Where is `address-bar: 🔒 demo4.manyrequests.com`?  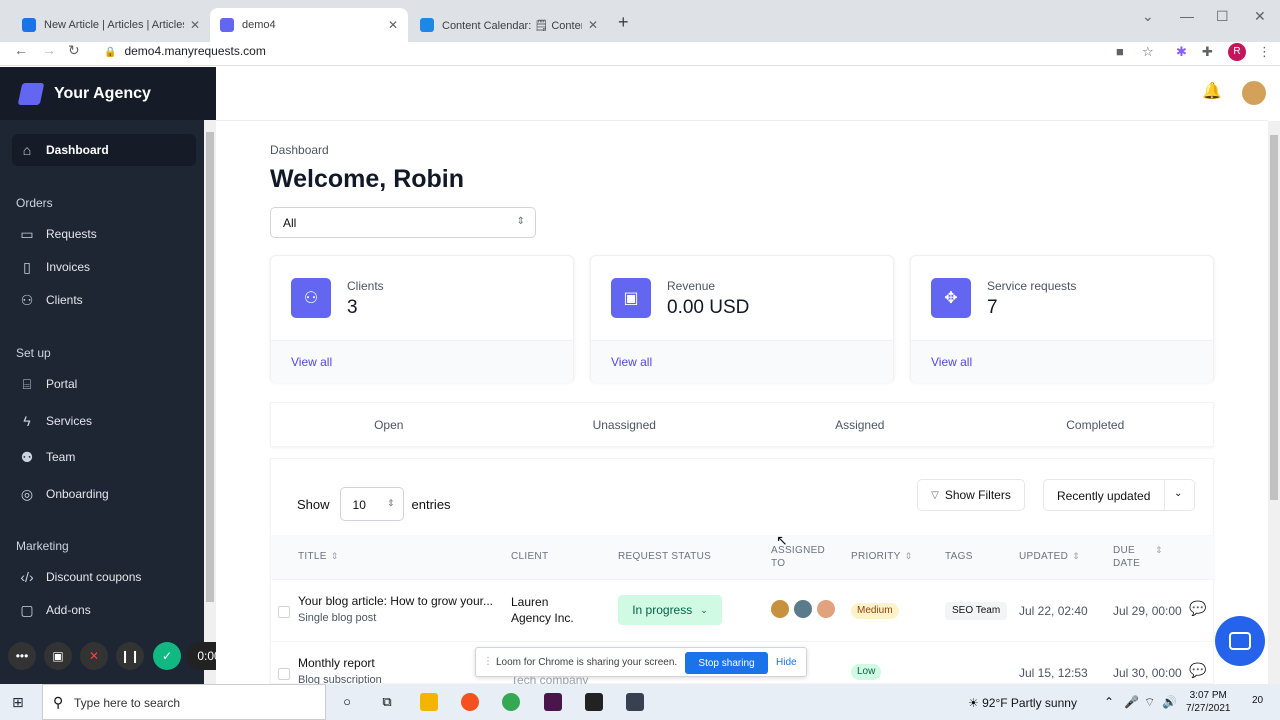 address-bar: 🔒 demo4.manyrequests.com is located at coordinates (185, 51).